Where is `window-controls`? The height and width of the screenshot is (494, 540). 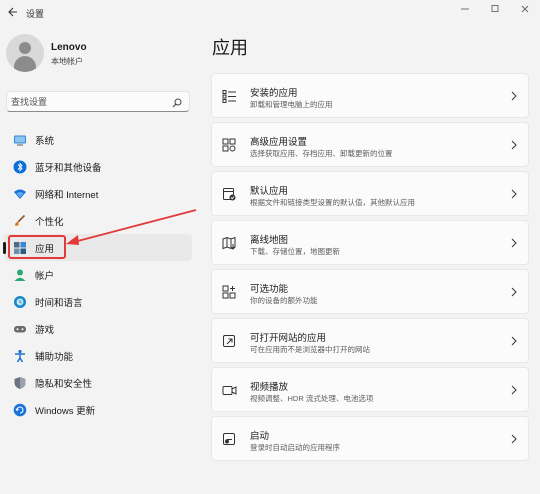 window-controls is located at coordinates (495, 9).